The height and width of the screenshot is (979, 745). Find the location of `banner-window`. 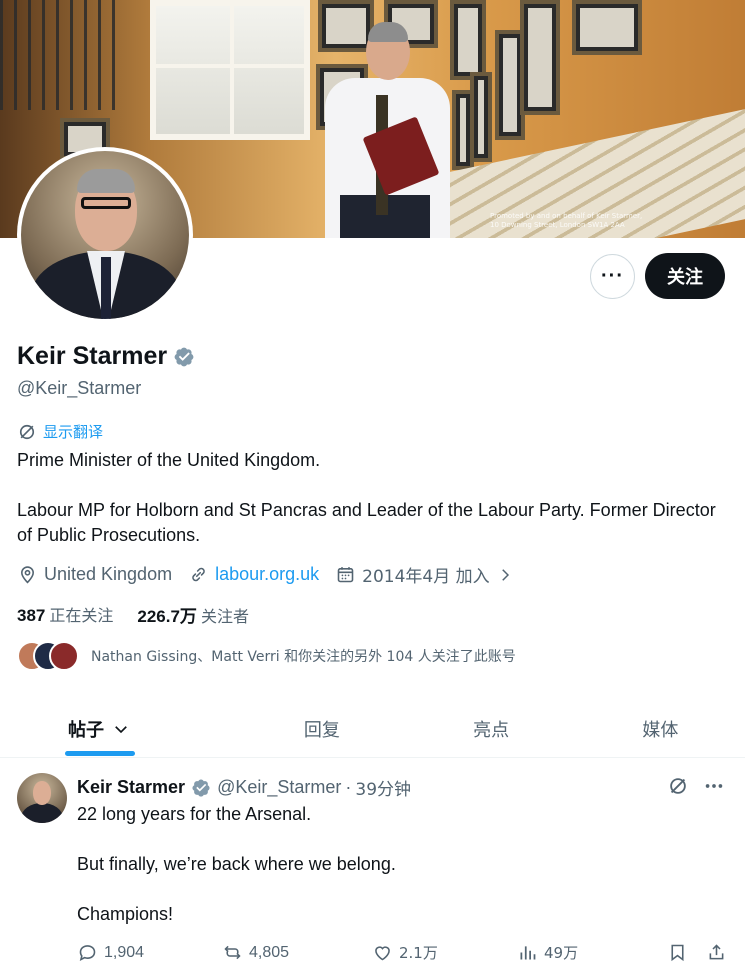

banner-window is located at coordinates (230, 70).